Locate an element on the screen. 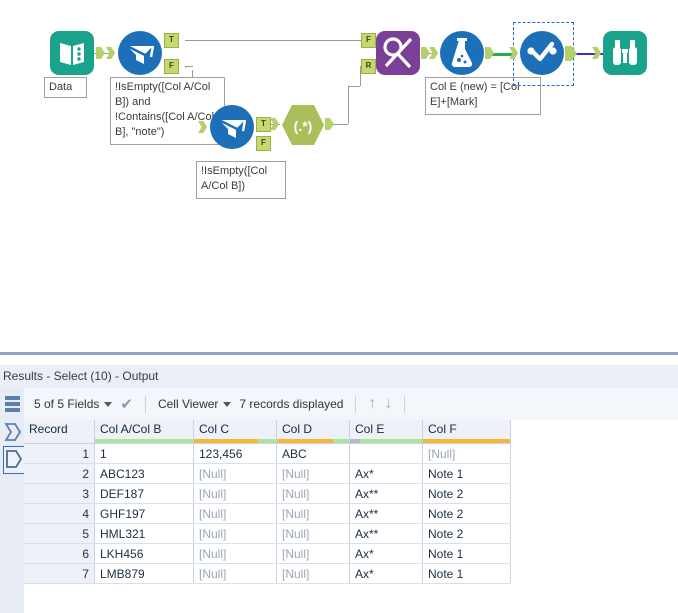 The height and width of the screenshot is (613, 678). cell-record: 6 is located at coordinates (59, 553).